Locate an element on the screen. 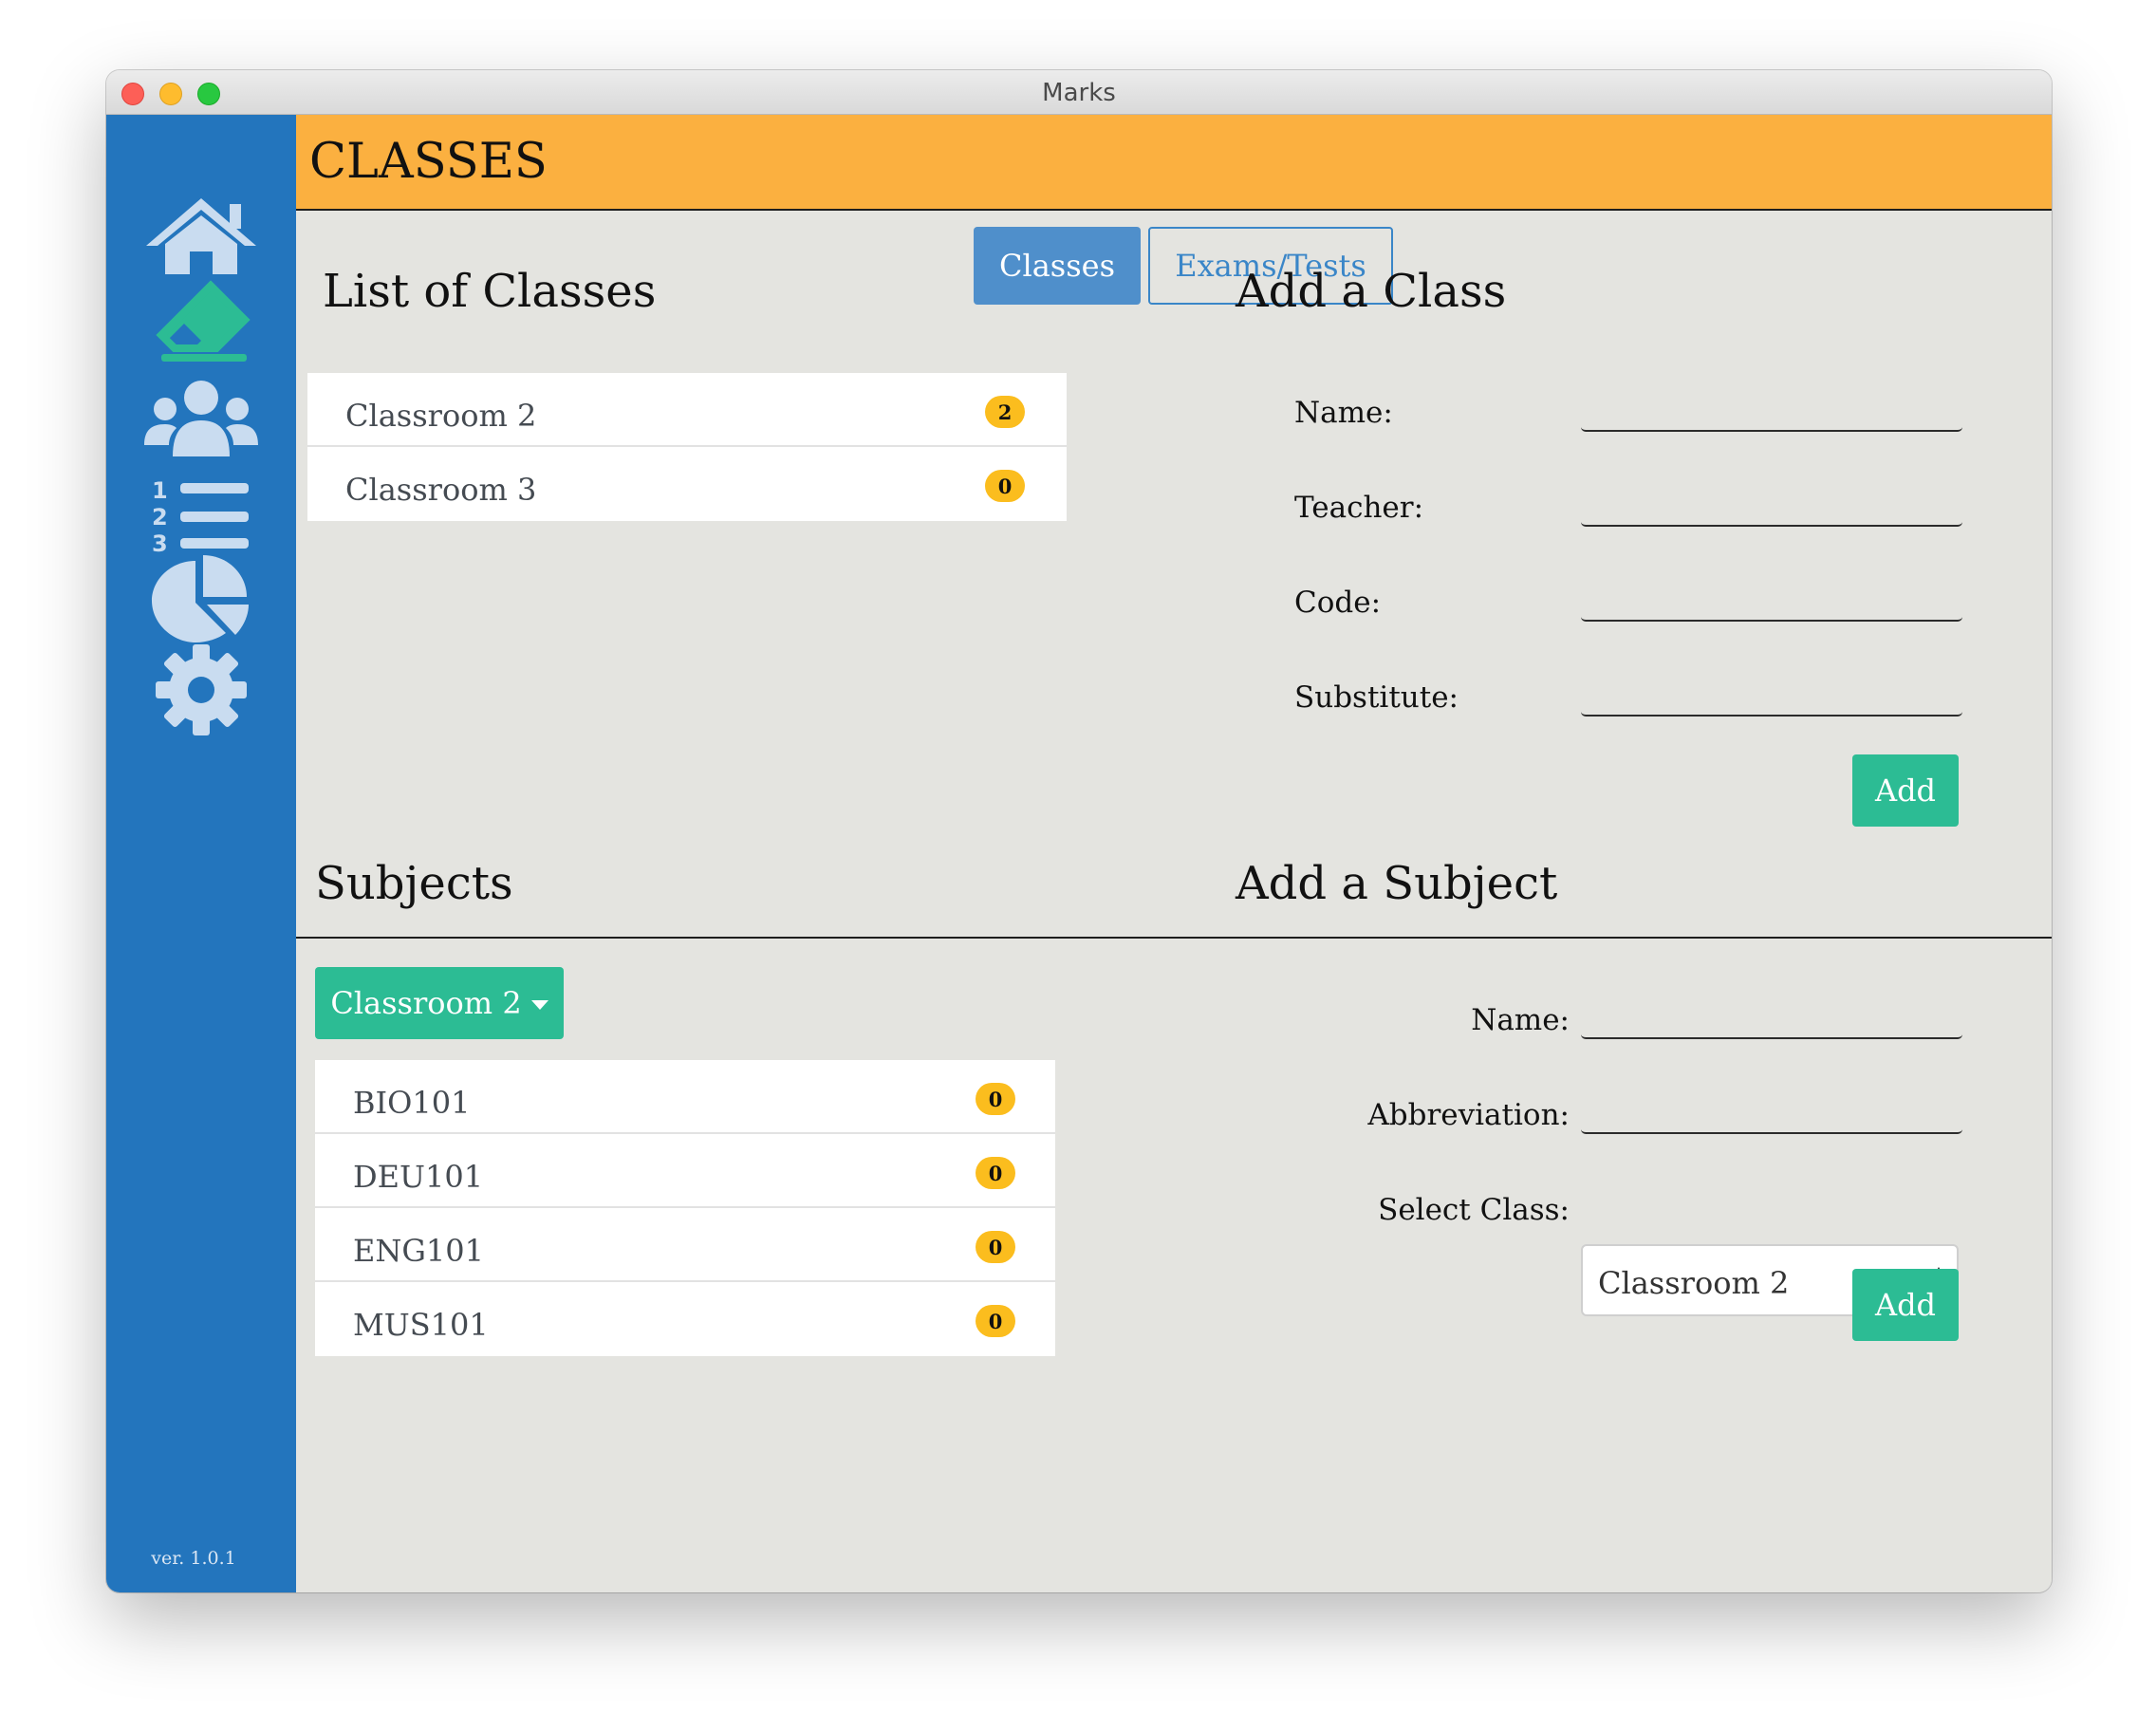 The width and height of the screenshot is (2156, 1731). select-class-label: Select Class: is located at coordinates (1474, 1210).